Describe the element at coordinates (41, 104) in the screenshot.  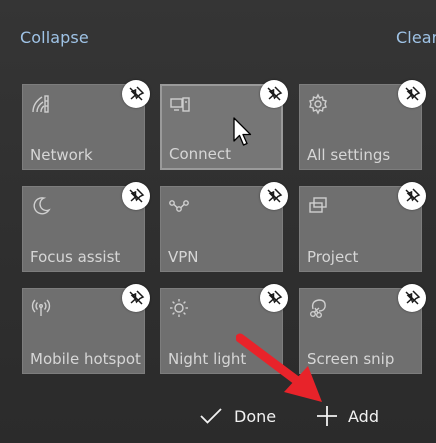
I see `network-icon` at that location.